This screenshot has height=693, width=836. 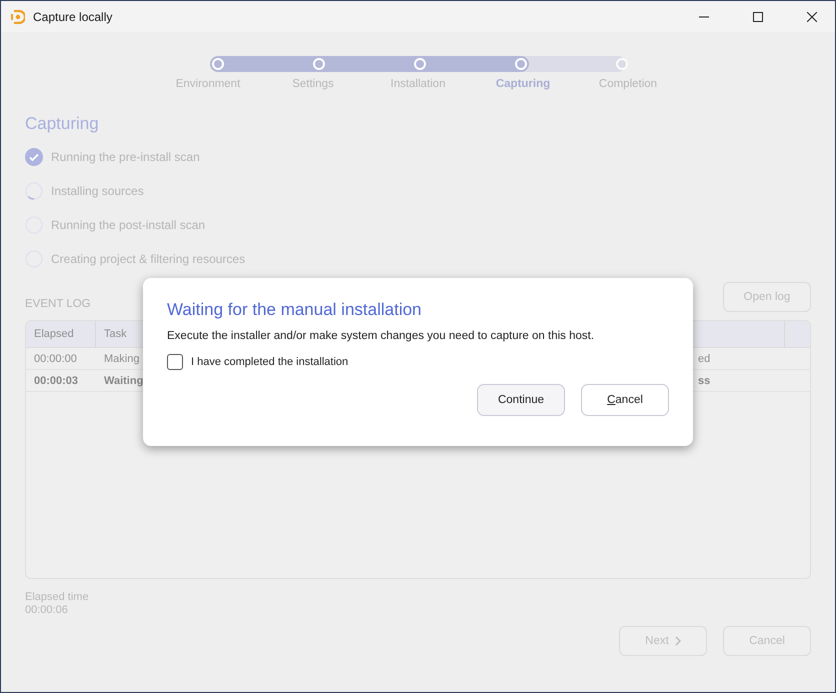 I want to click on window-title: Capture locally, so click(x=73, y=17).